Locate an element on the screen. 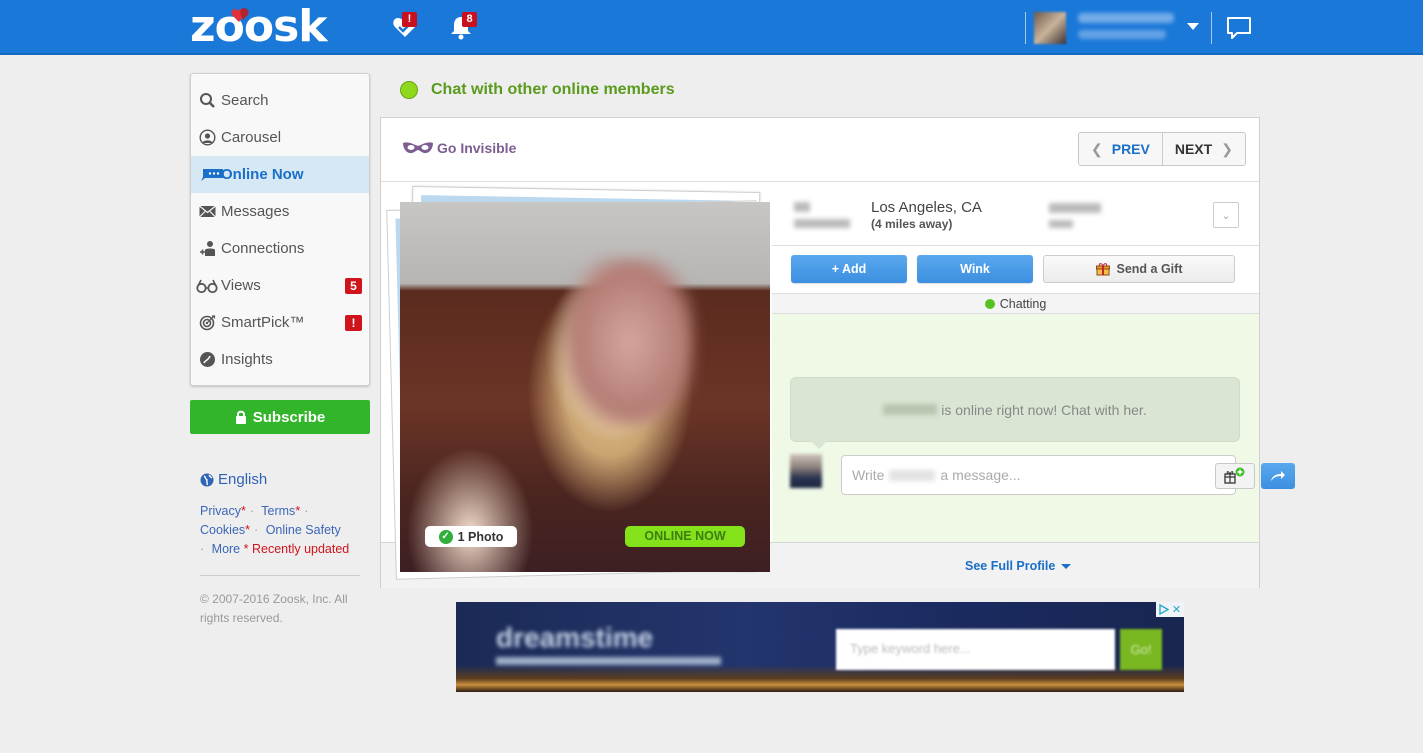 The width and height of the screenshot is (1423, 753). sidebar-item-views: Views 5 is located at coordinates (280, 285).